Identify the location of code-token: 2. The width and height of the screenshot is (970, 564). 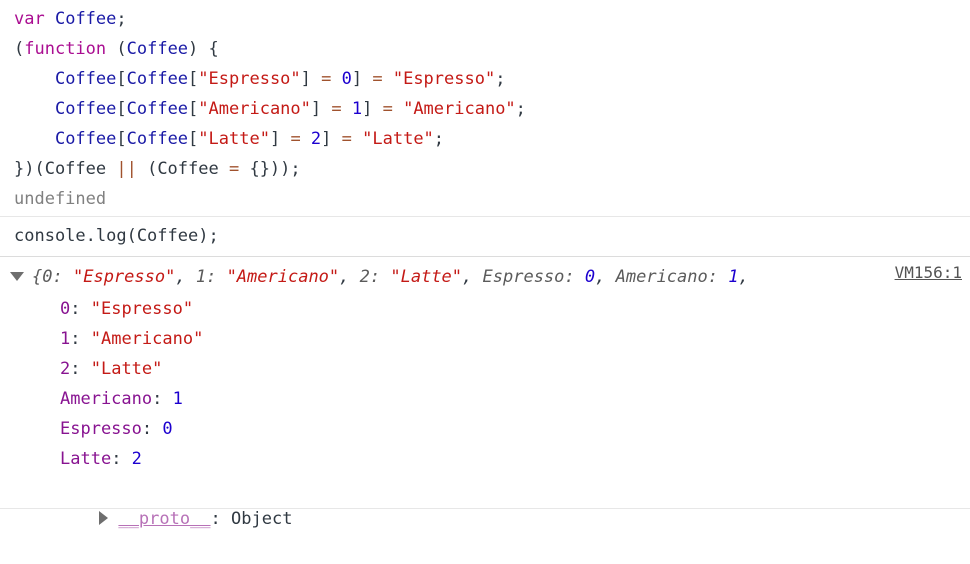
(316, 139).